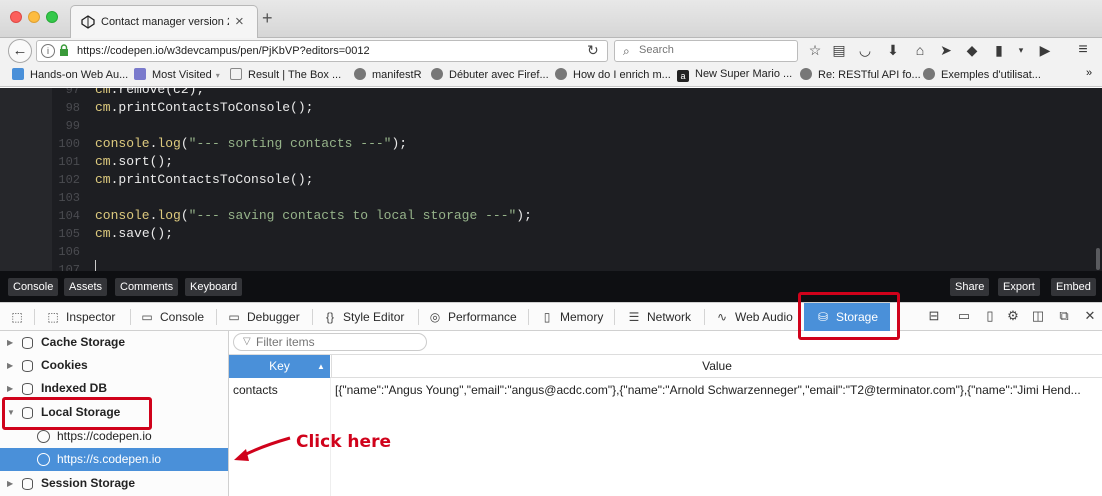 The height and width of the screenshot is (496, 1102). I want to click on search-bar: ⌕, so click(706, 51).